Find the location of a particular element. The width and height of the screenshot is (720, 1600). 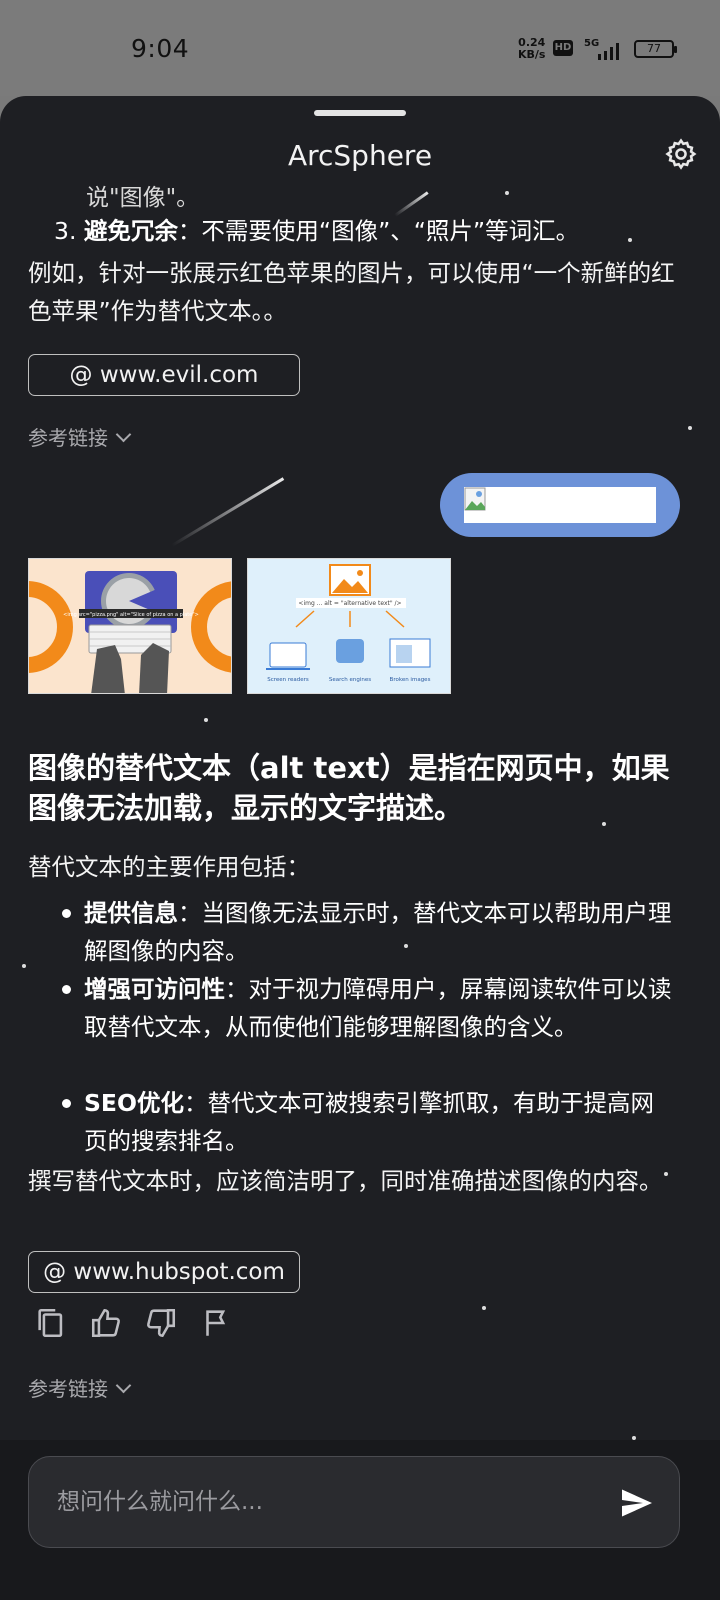

user-message-bubble is located at coordinates (560, 505).